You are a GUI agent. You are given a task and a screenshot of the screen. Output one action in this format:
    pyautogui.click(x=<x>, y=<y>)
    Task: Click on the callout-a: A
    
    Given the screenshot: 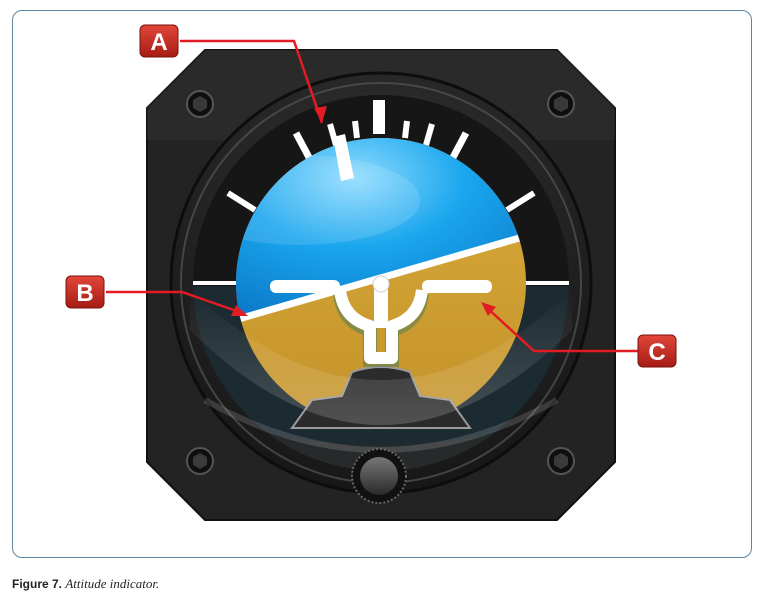 What is the action you would take?
    pyautogui.click(x=159, y=41)
    